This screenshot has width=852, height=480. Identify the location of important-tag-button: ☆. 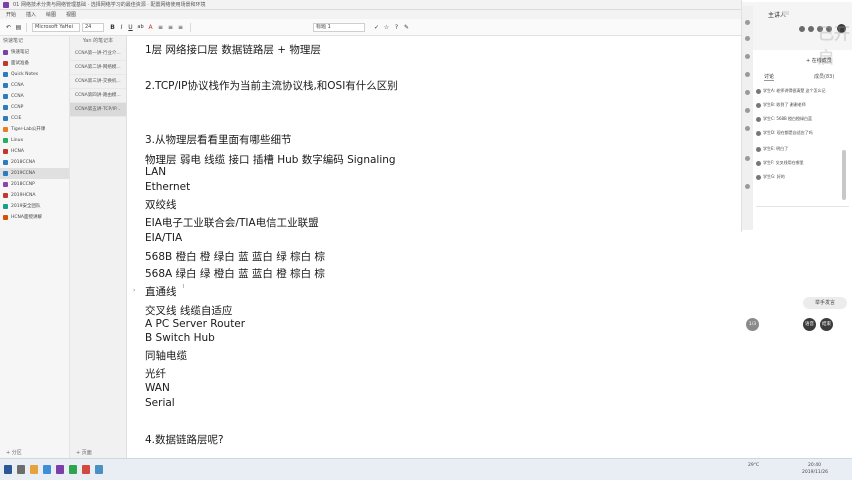
(386, 27).